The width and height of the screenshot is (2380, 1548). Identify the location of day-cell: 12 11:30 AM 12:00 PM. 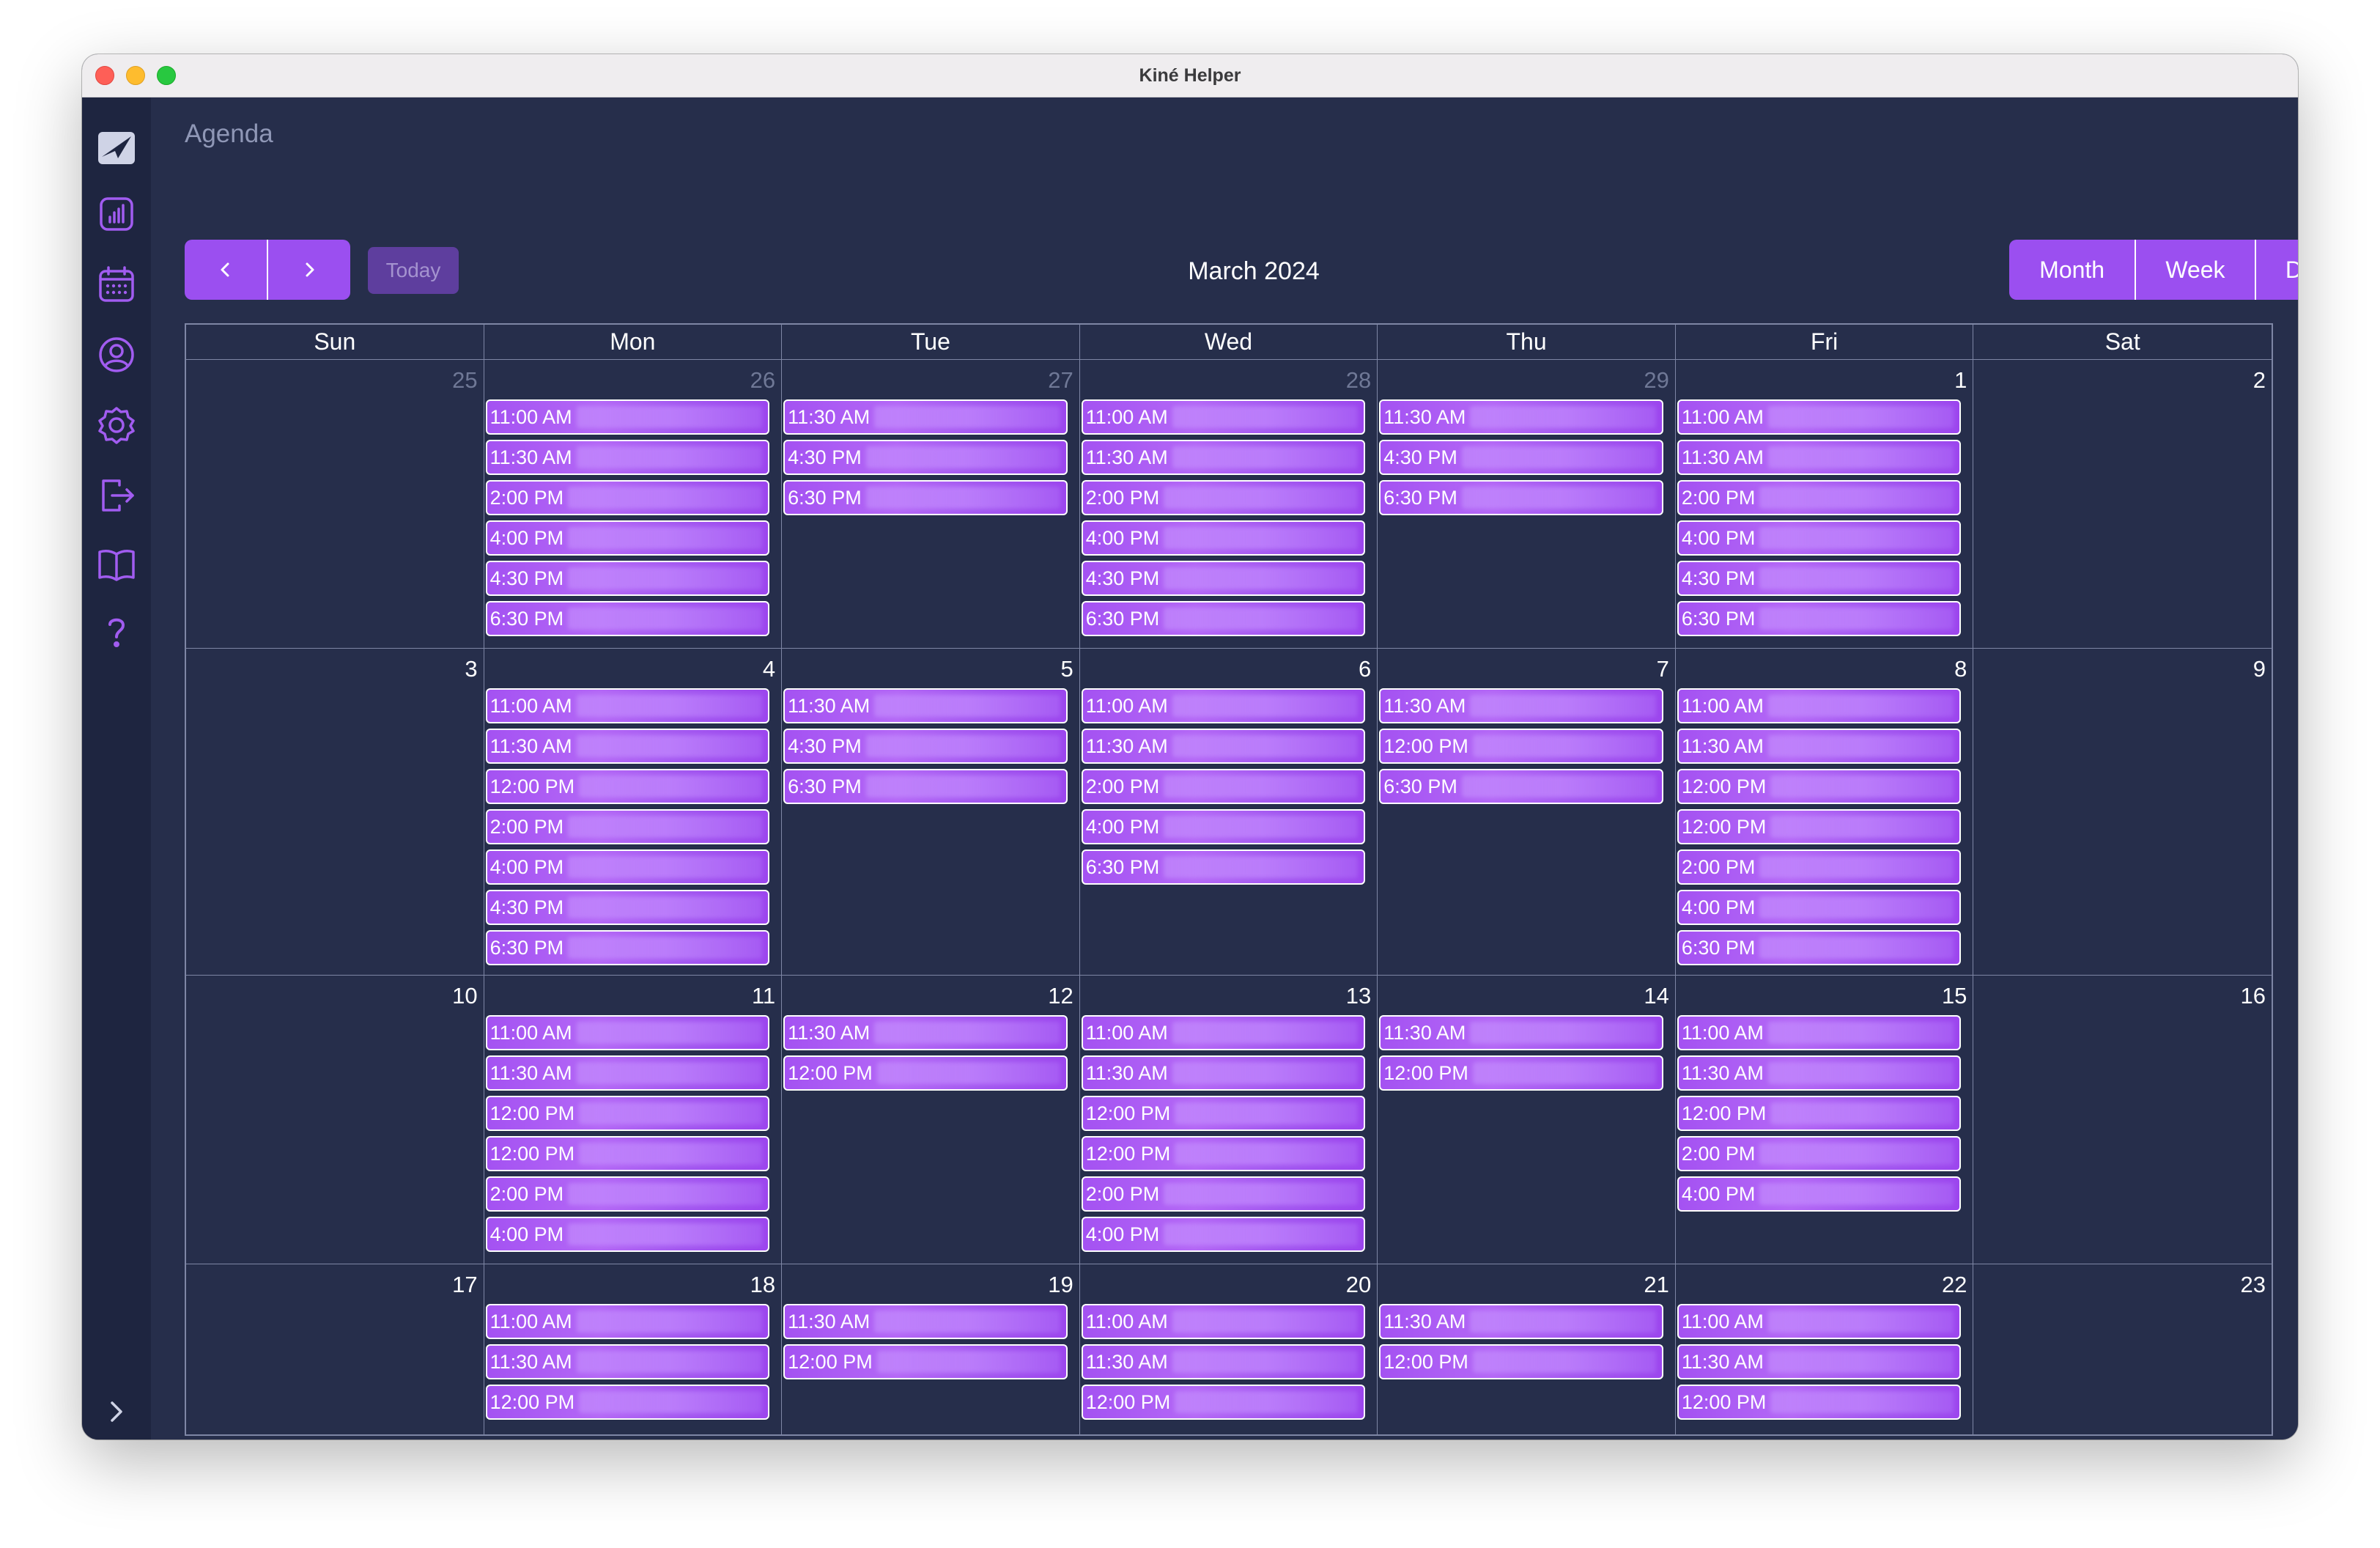
(931, 1120).